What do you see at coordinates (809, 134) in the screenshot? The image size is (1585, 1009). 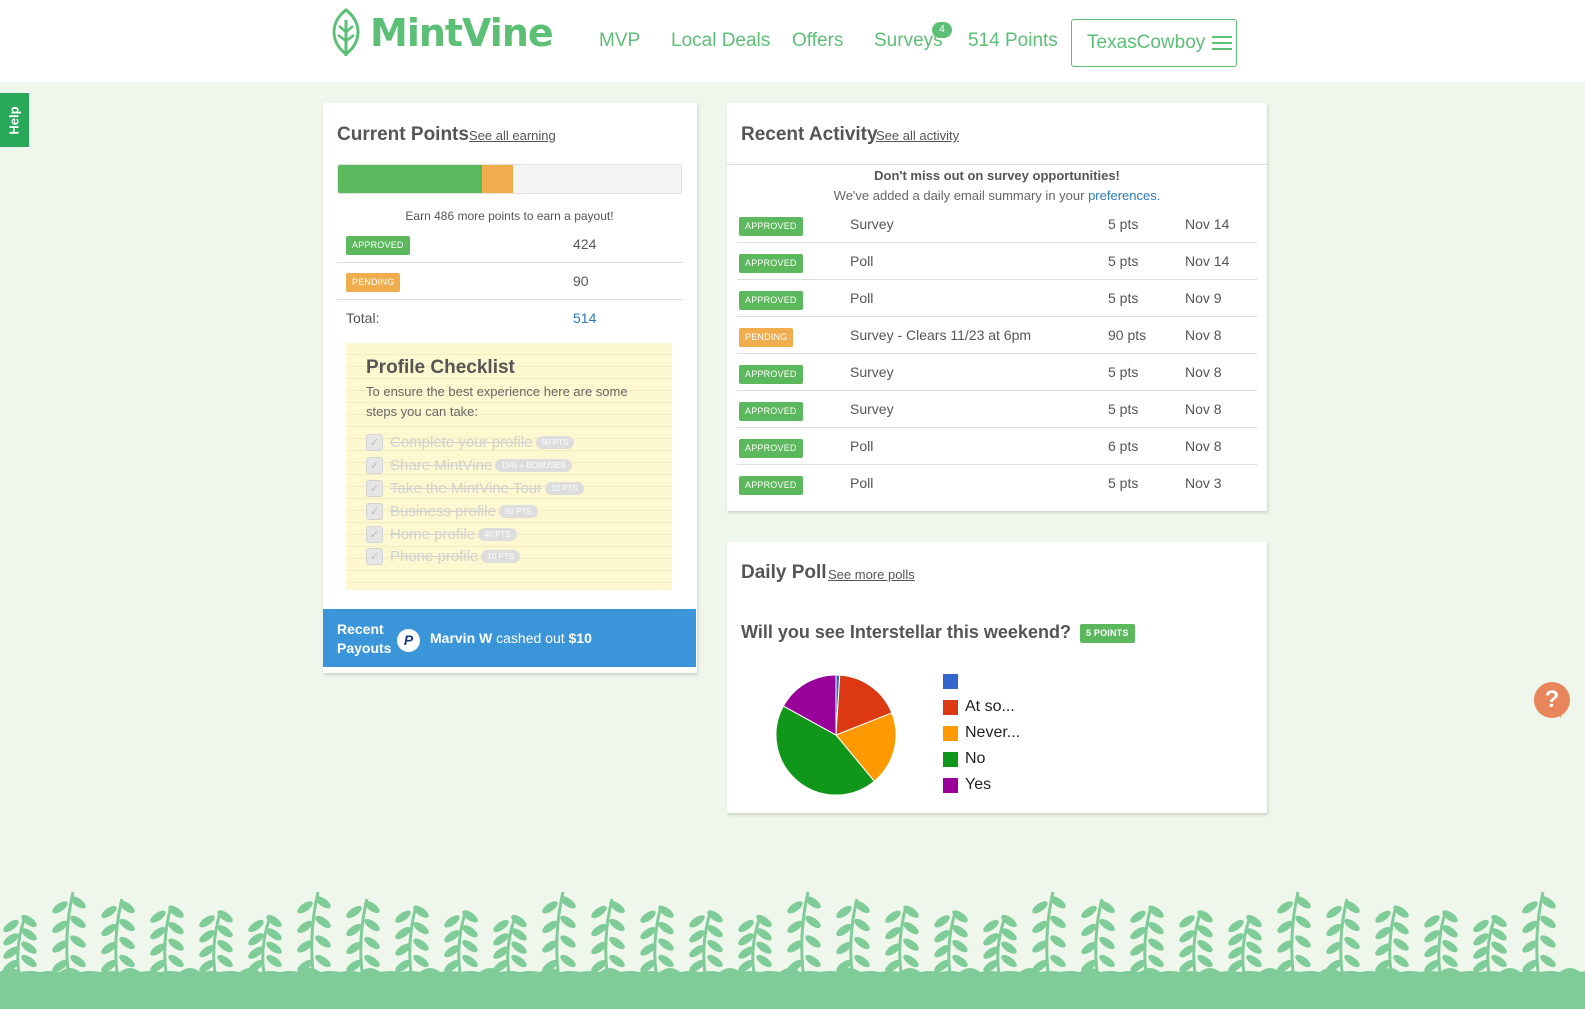 I see `recent-activity-title: Recent Activity` at bounding box center [809, 134].